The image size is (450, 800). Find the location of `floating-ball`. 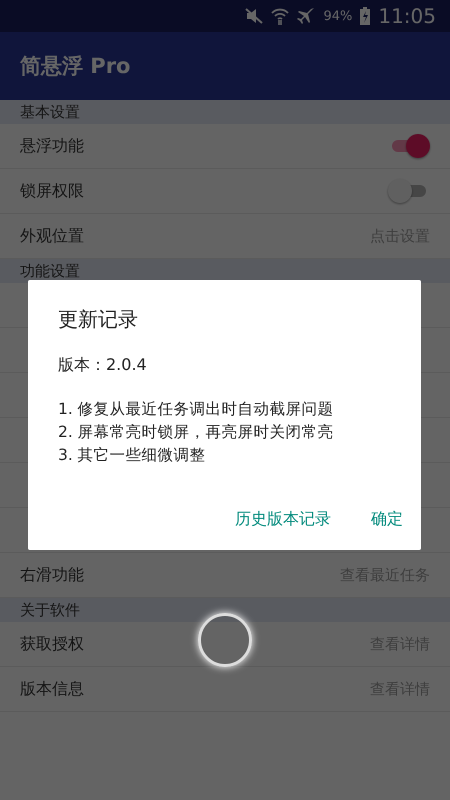

floating-ball is located at coordinates (225, 640).